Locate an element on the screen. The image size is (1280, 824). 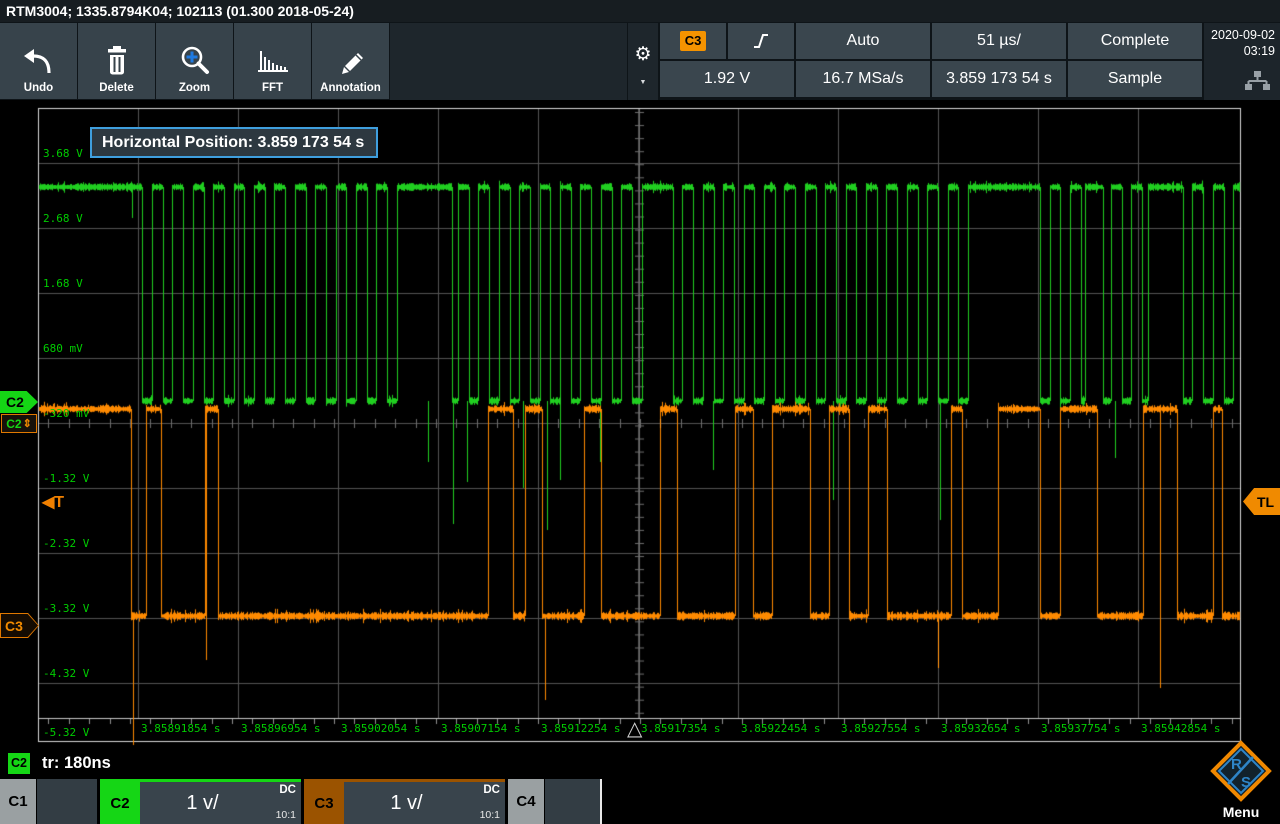
annotation-button: Annotation is located at coordinates (350, 61).